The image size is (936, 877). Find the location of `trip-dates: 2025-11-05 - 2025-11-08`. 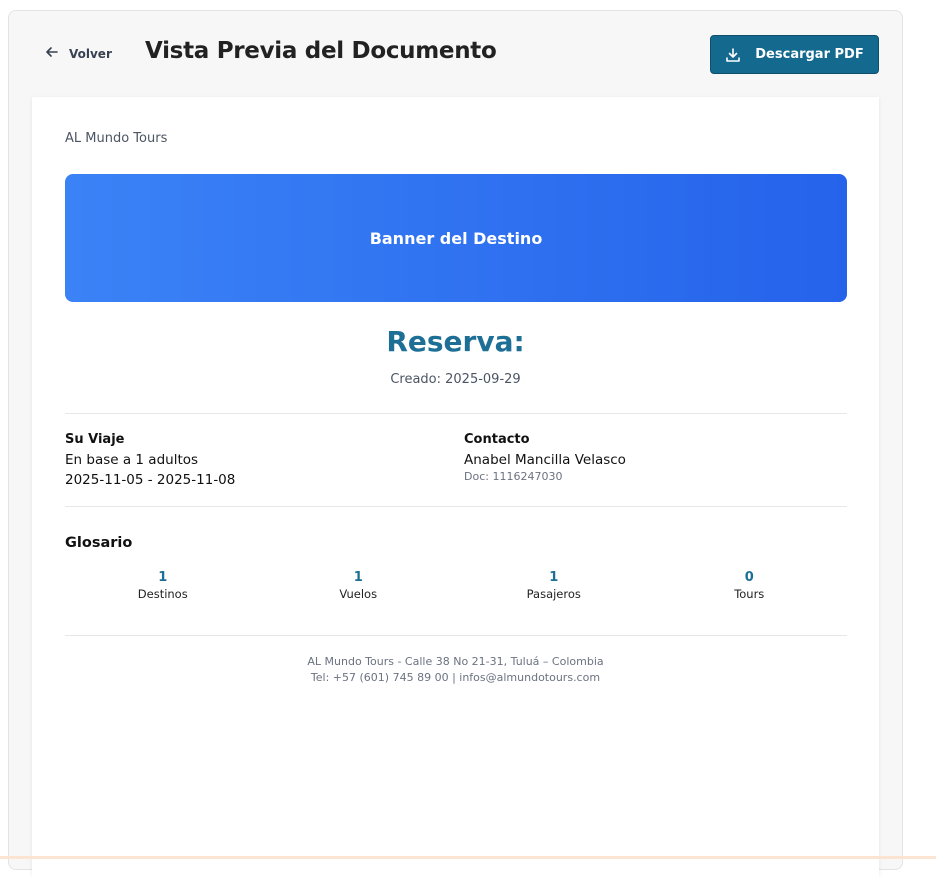

trip-dates: 2025-11-05 - 2025-11-08 is located at coordinates (150, 480).